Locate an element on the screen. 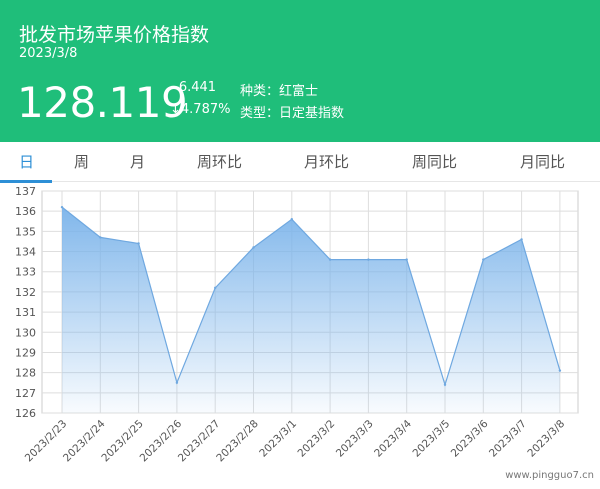 The height and width of the screenshot is (489, 600). x-tick-label: 2023/3/8 is located at coordinates (546, 439).